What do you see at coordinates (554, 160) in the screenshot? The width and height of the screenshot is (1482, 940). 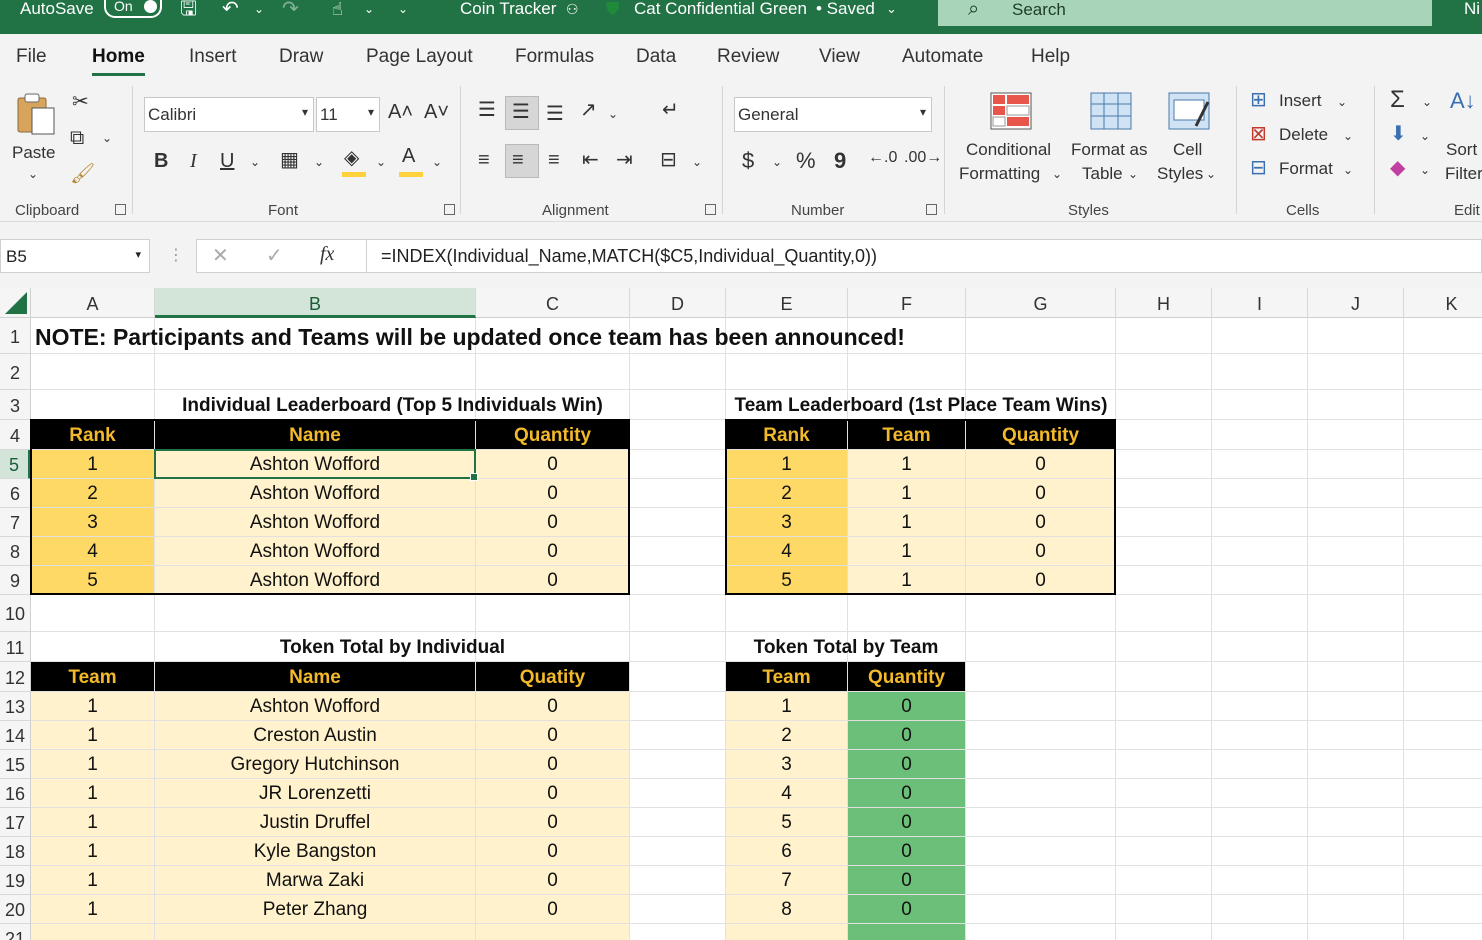 I see `align-right-icon: ≡` at bounding box center [554, 160].